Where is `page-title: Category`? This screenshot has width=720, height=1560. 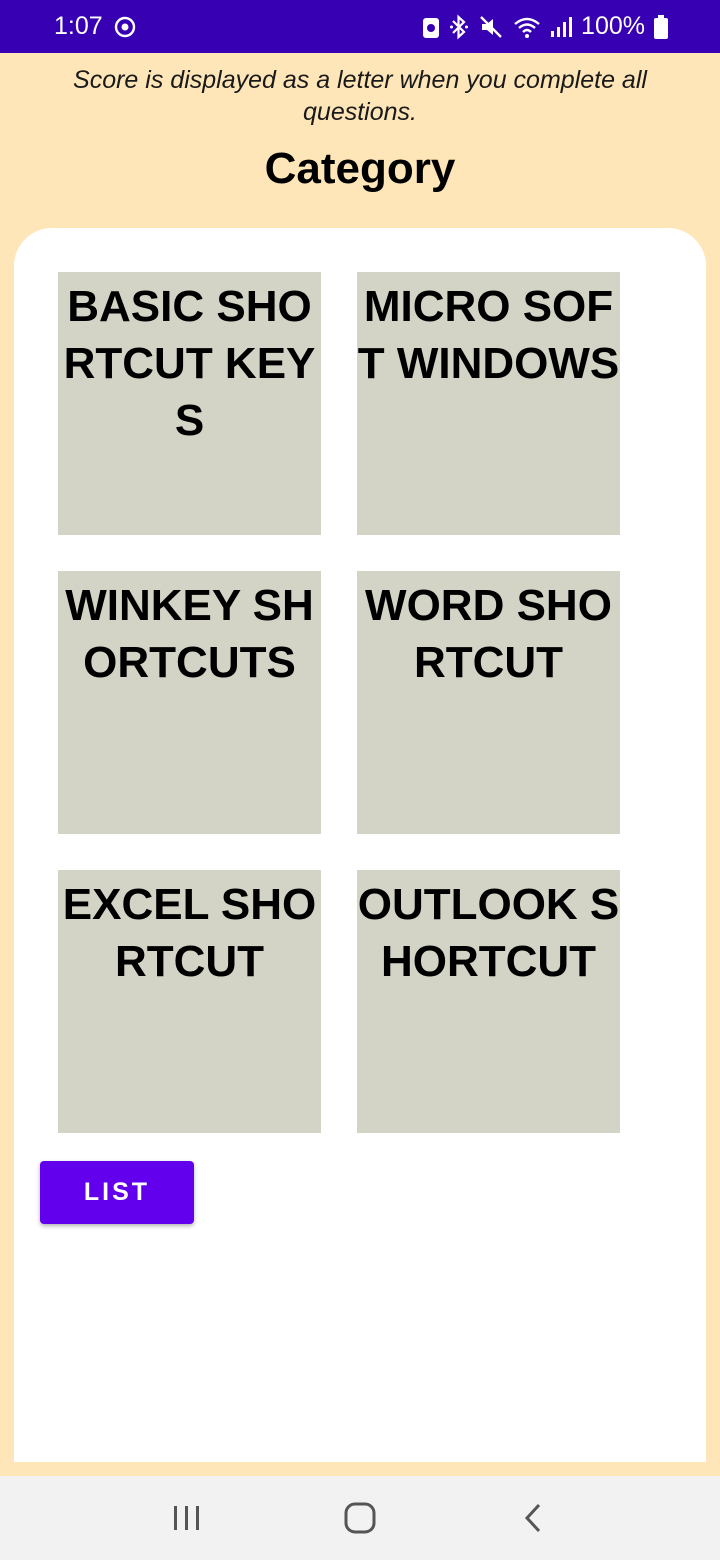
page-title: Category is located at coordinates (360, 168).